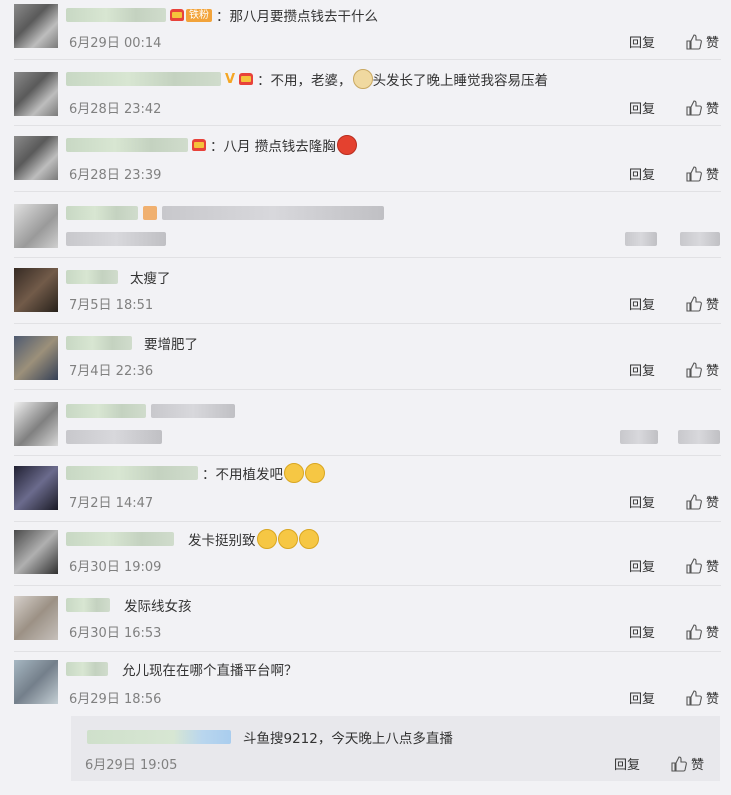 This screenshot has height=795, width=731. Describe the element at coordinates (273, 212) in the screenshot. I see `comment-text` at that location.